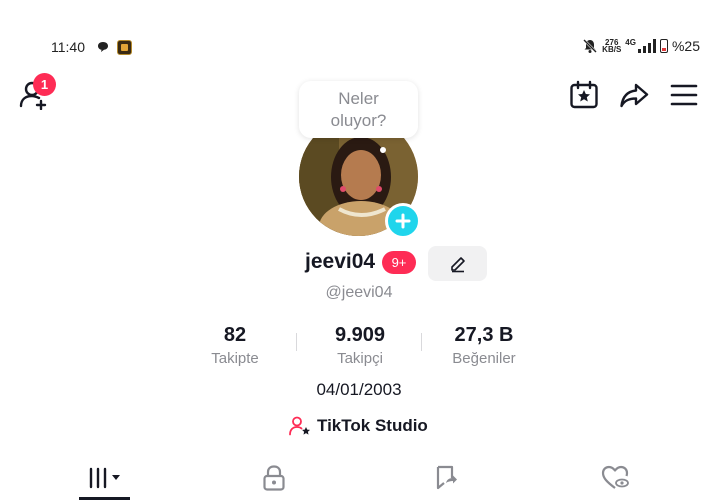 This screenshot has width=718, height=500. I want to click on studio-label: TikTok Studio, so click(372, 425).